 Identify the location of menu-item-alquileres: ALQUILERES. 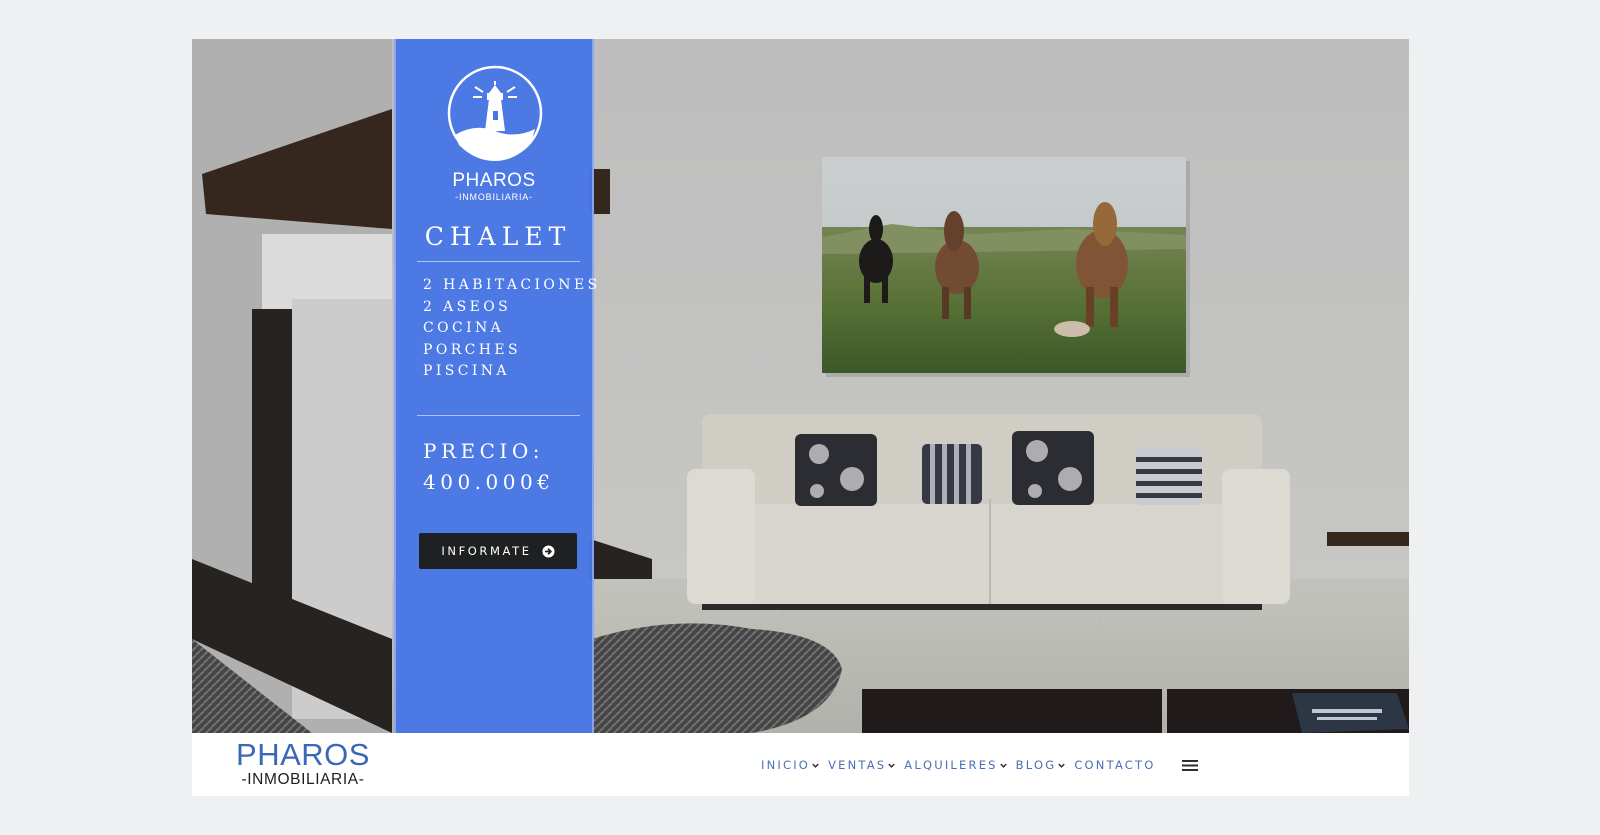
(955, 765).